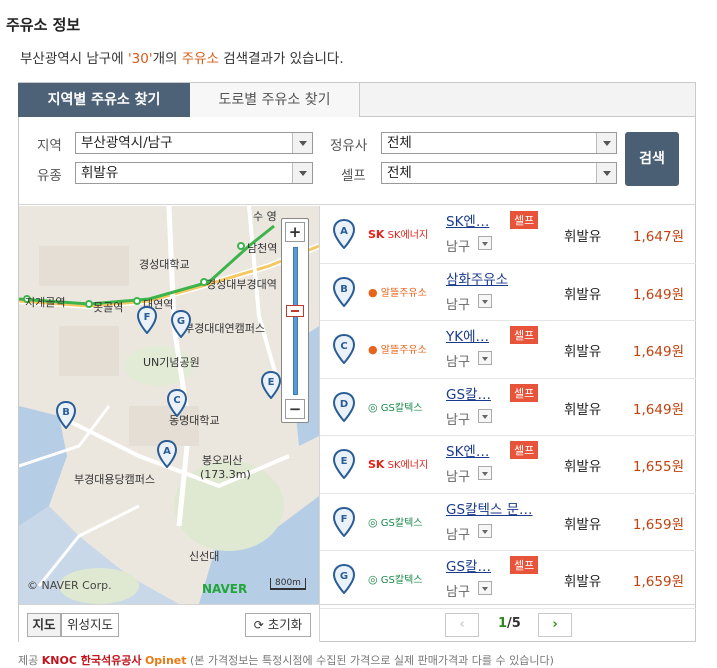  Describe the element at coordinates (74, 59) in the screenshot. I see `result-prefix: 부산광역시 남구에` at that location.